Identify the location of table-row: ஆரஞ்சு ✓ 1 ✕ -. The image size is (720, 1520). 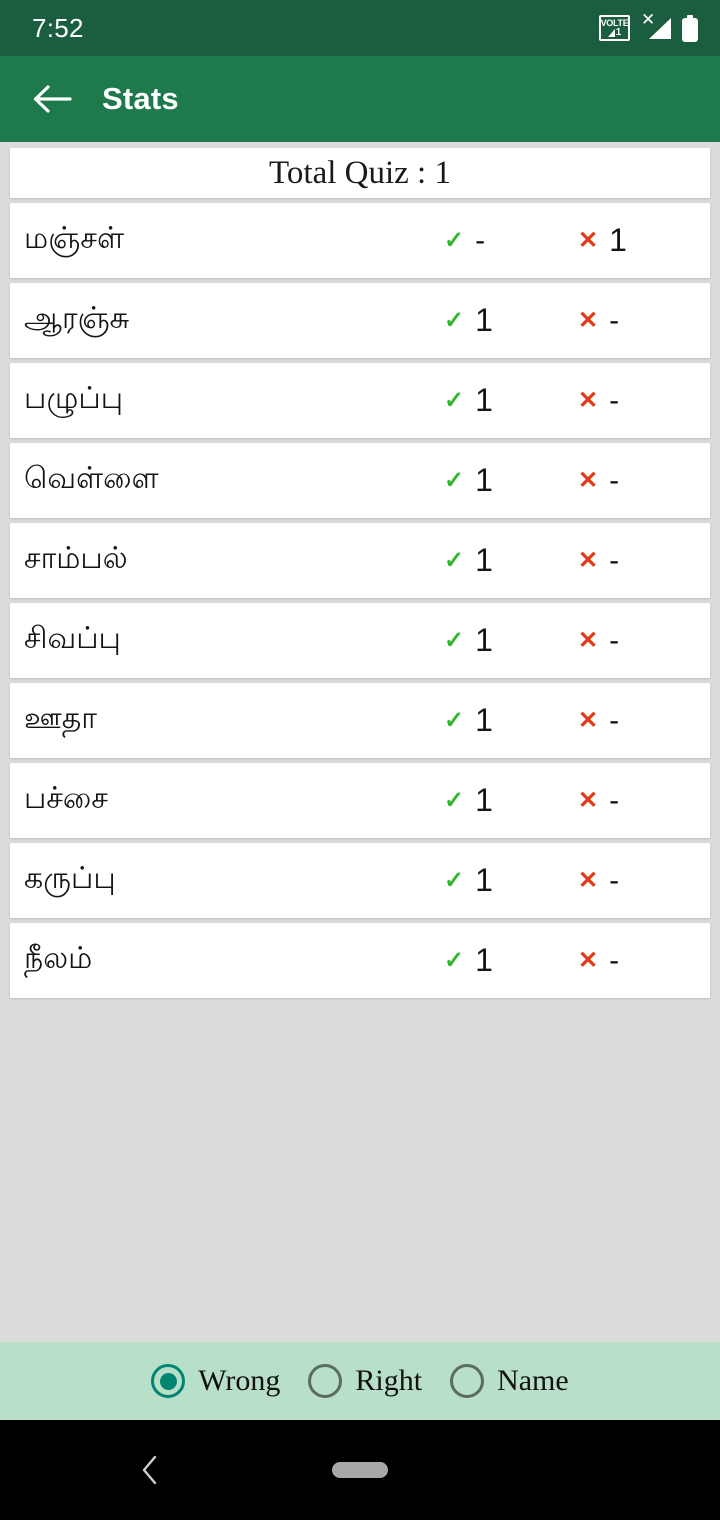
(360, 320).